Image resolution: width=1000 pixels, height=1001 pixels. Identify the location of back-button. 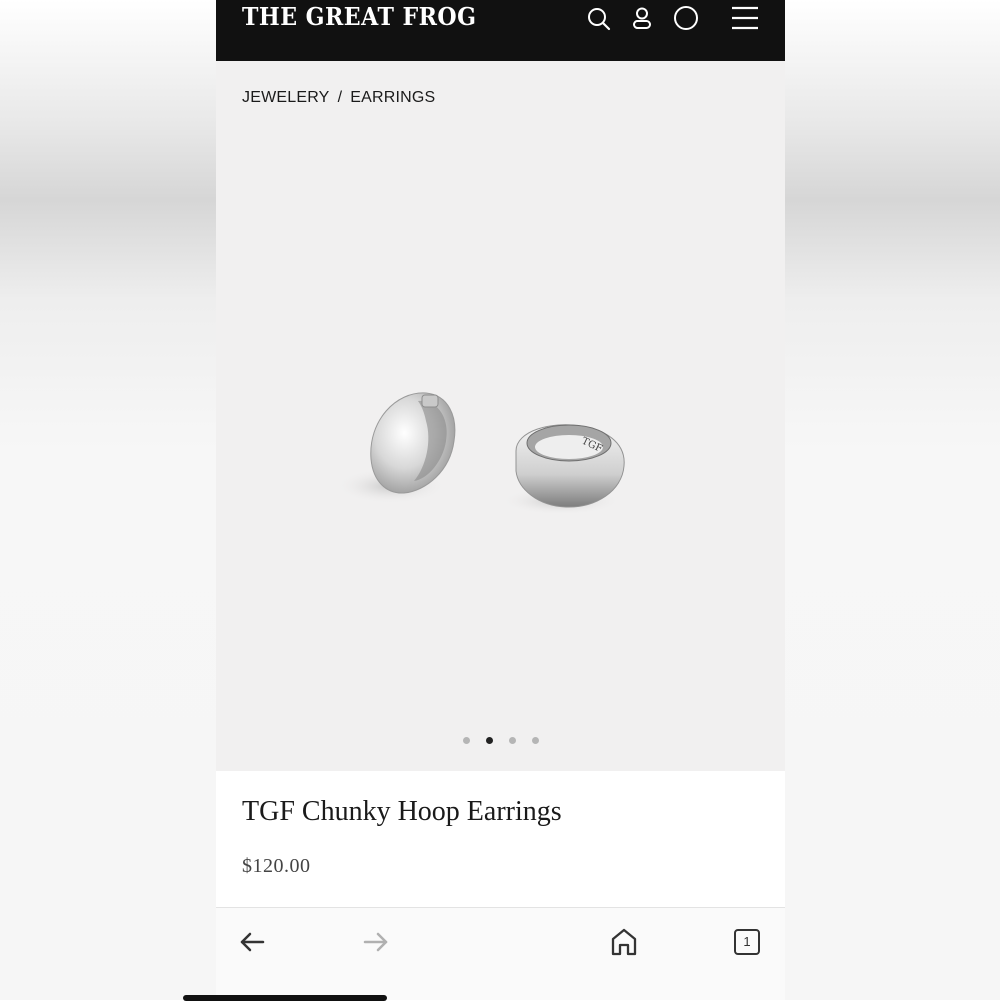
(252, 942).